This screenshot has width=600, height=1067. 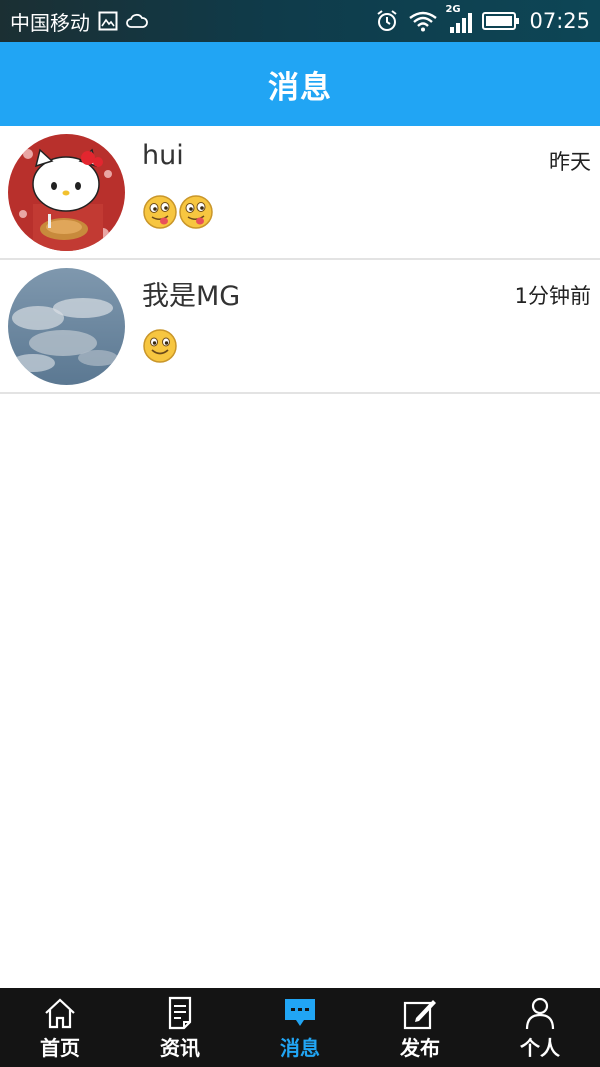 What do you see at coordinates (300, 1048) in the screenshot?
I see `nav-label: 消息` at bounding box center [300, 1048].